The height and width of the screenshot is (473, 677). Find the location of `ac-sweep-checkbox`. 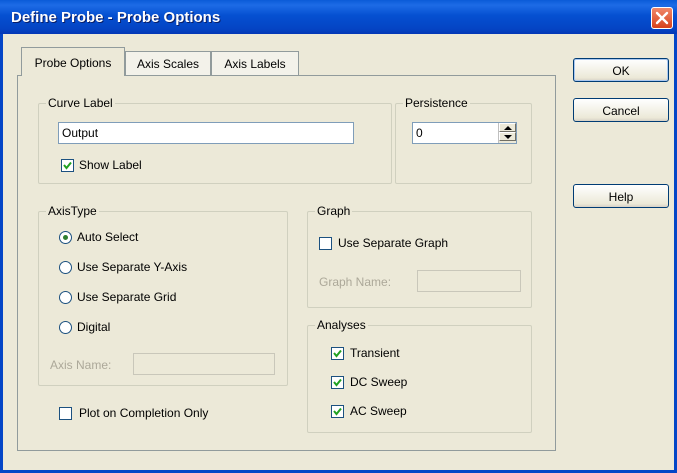

ac-sweep-checkbox is located at coordinates (337, 411).